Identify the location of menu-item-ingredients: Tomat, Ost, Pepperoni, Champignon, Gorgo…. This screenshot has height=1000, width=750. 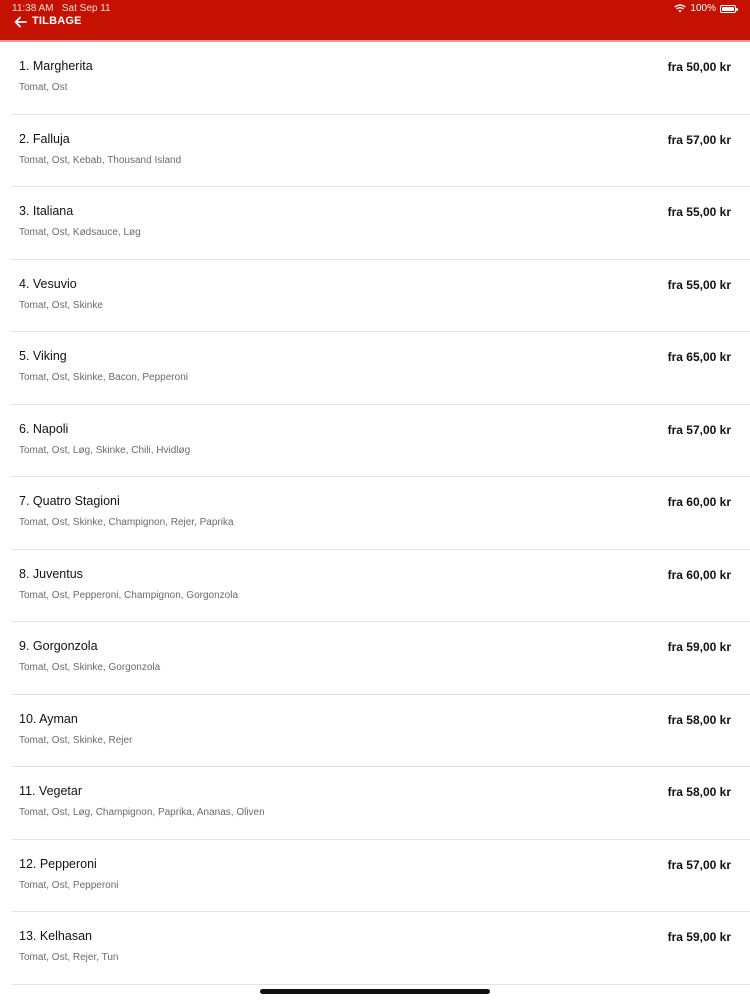
(129, 595).